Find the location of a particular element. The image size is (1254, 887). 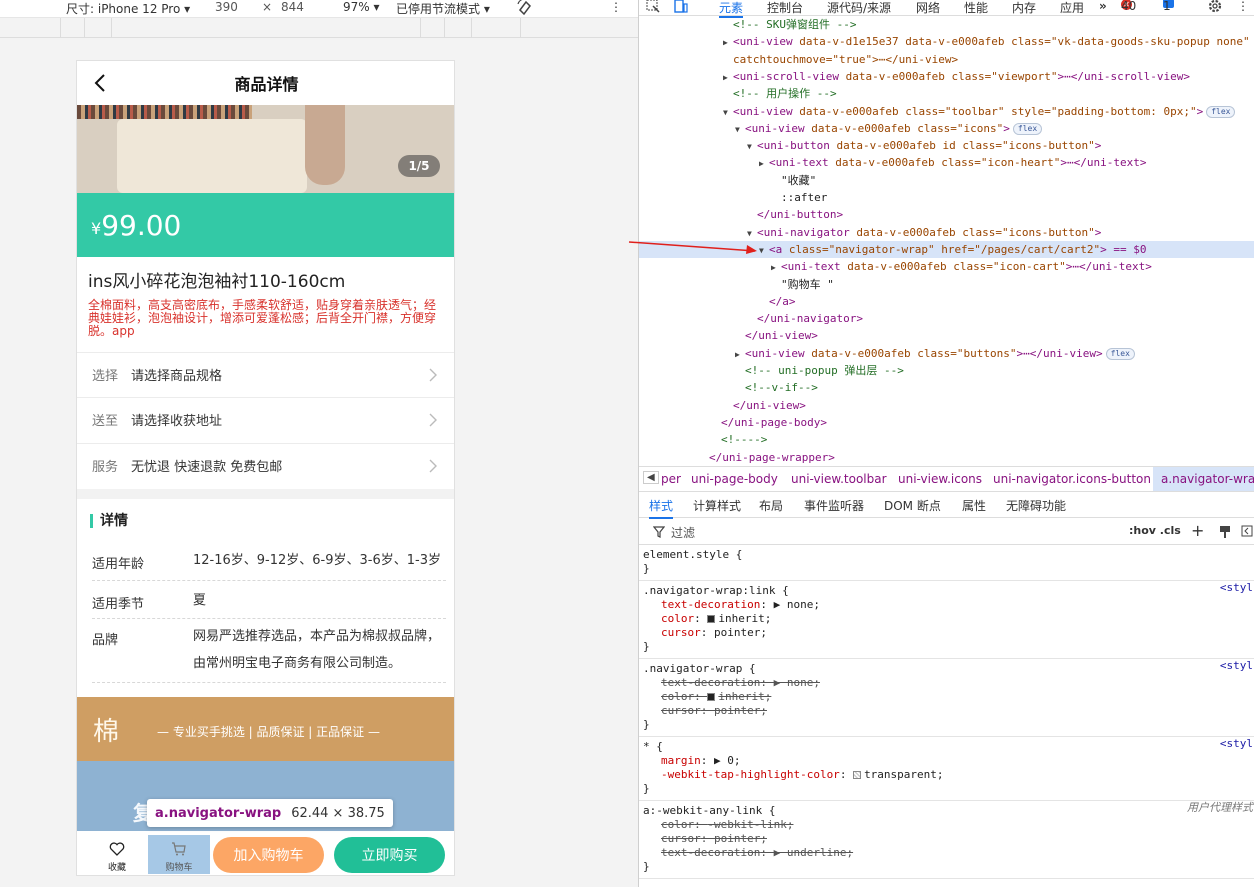

tab-network: 网络 is located at coordinates (928, 8).